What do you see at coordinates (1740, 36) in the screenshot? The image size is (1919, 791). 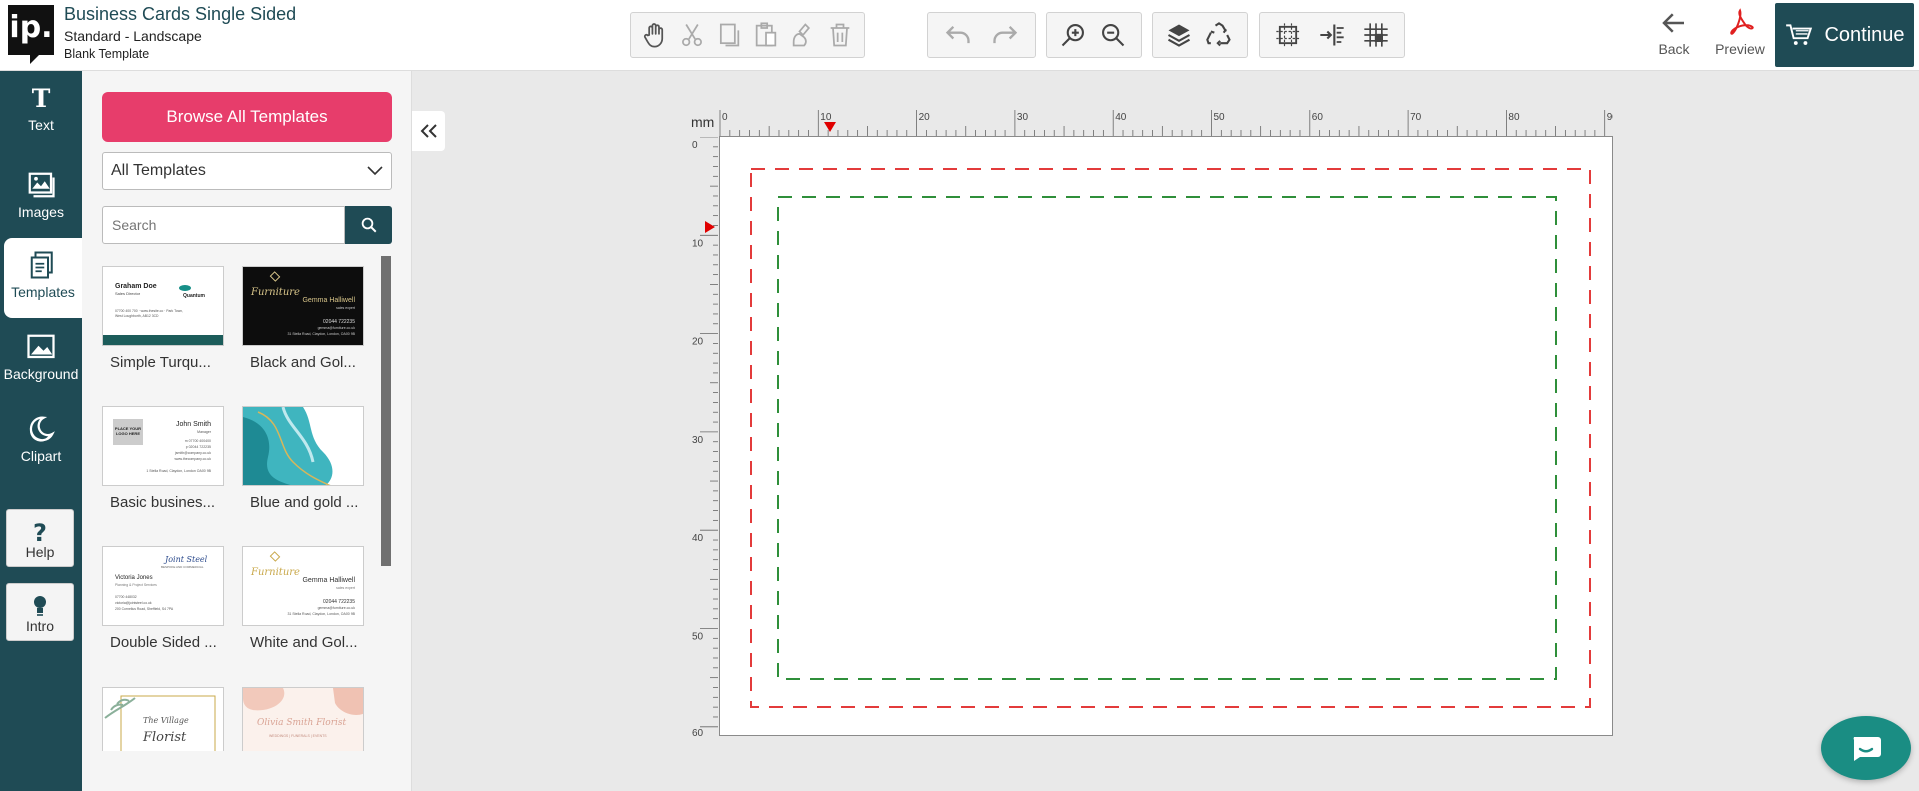 I see `preview-button: Preview` at bounding box center [1740, 36].